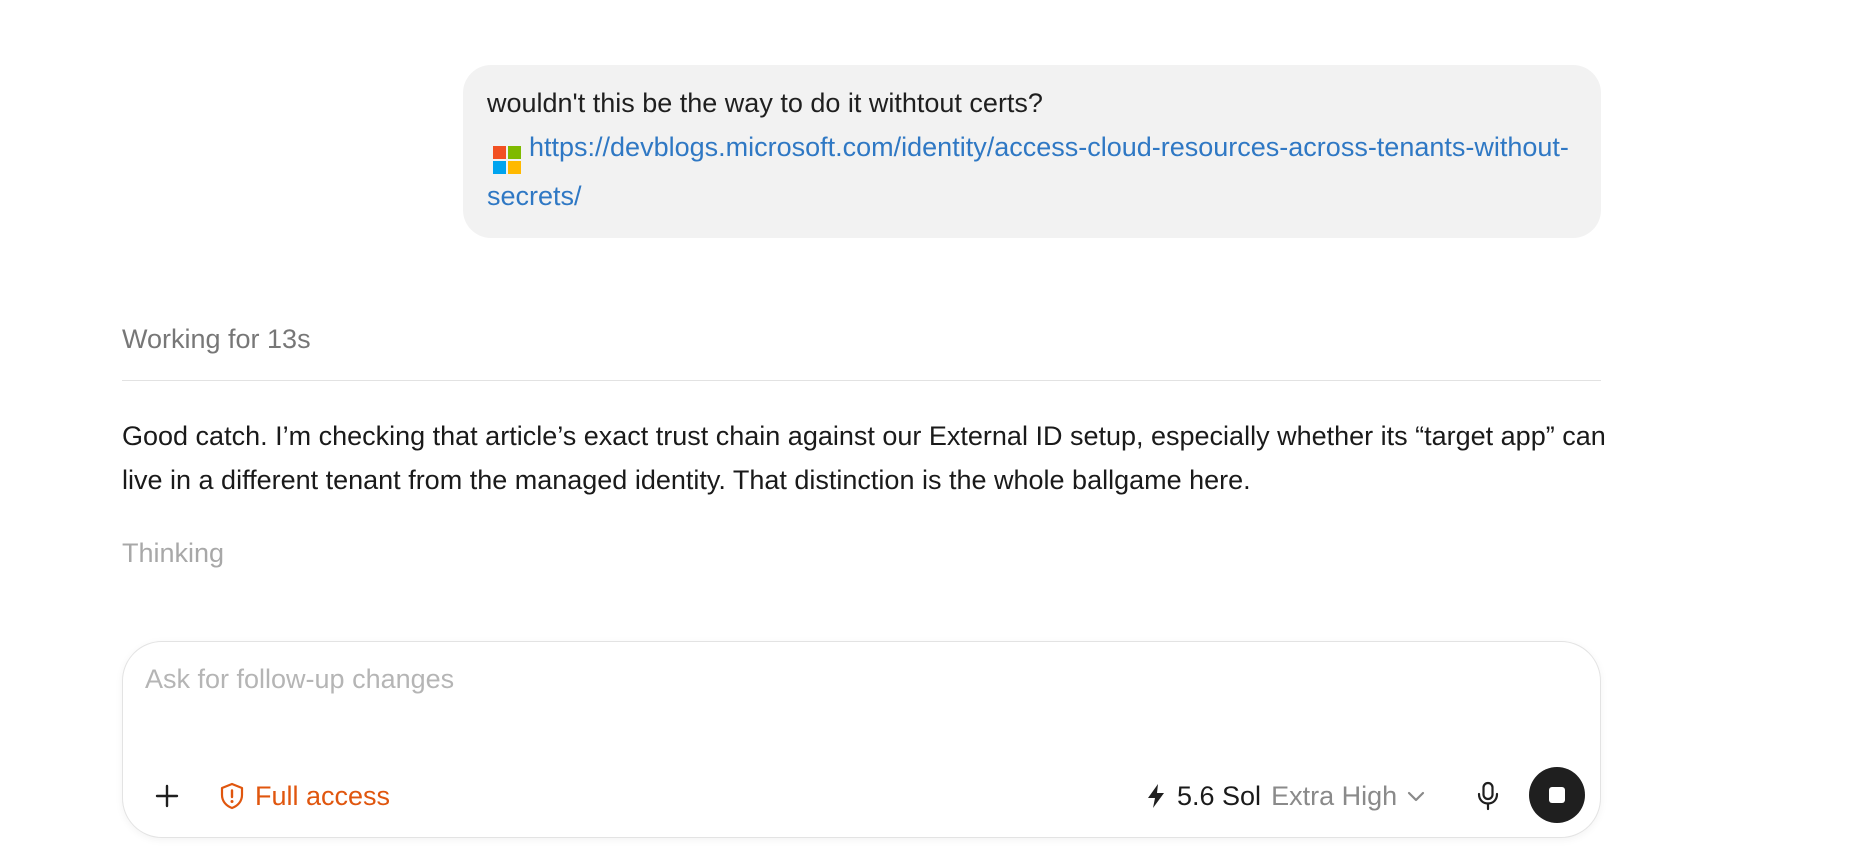  I want to click on plus-icon, so click(167, 796).